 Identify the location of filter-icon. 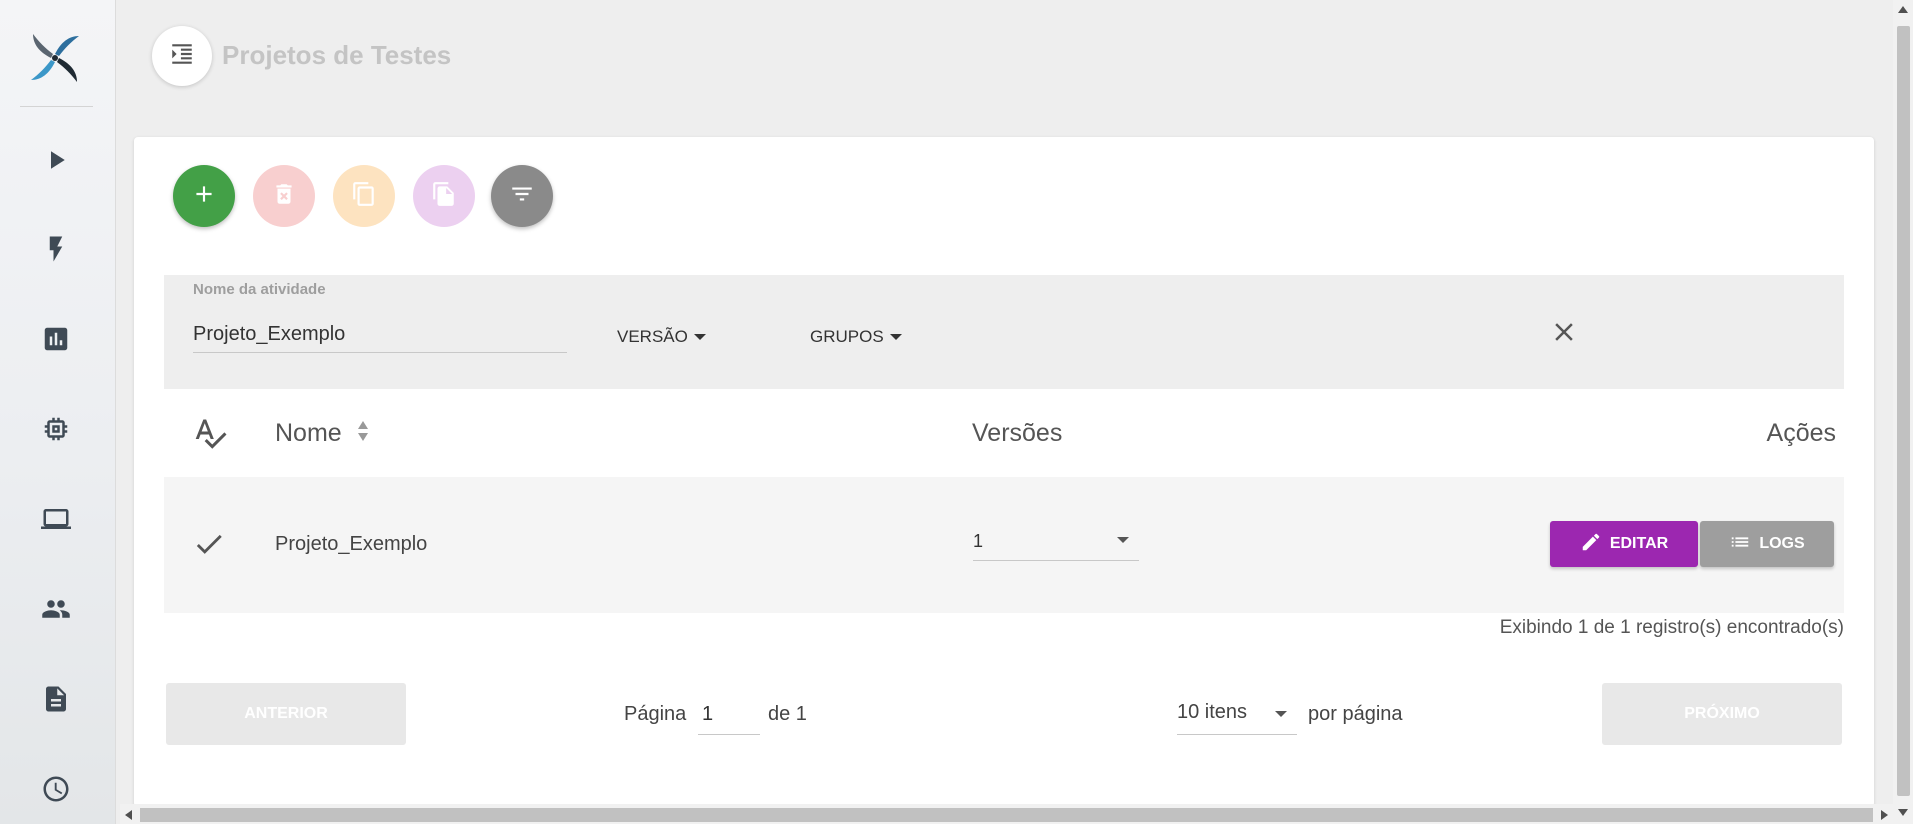
(522, 196).